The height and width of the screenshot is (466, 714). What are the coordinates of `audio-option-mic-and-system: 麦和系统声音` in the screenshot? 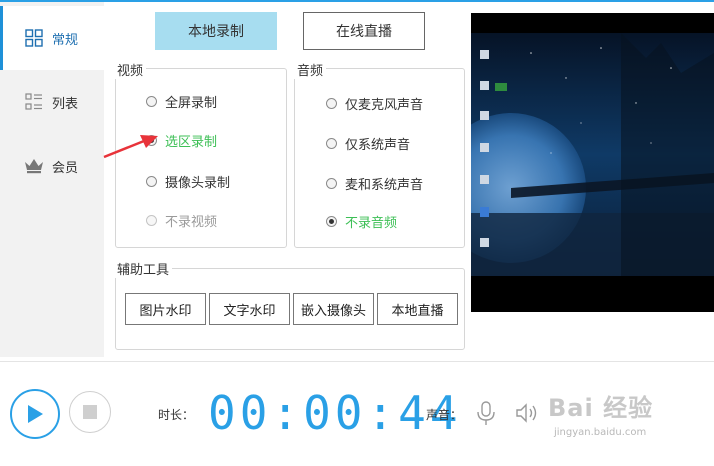 It's located at (374, 183).